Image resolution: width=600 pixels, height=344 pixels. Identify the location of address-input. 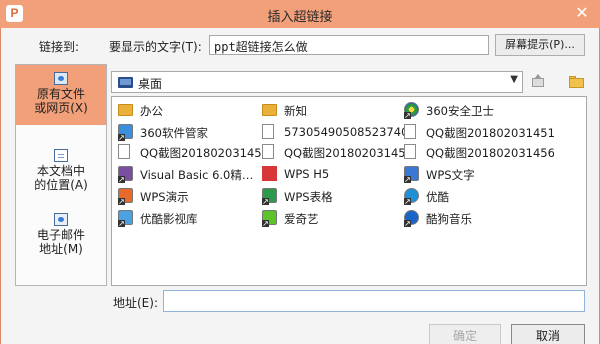
(374, 301).